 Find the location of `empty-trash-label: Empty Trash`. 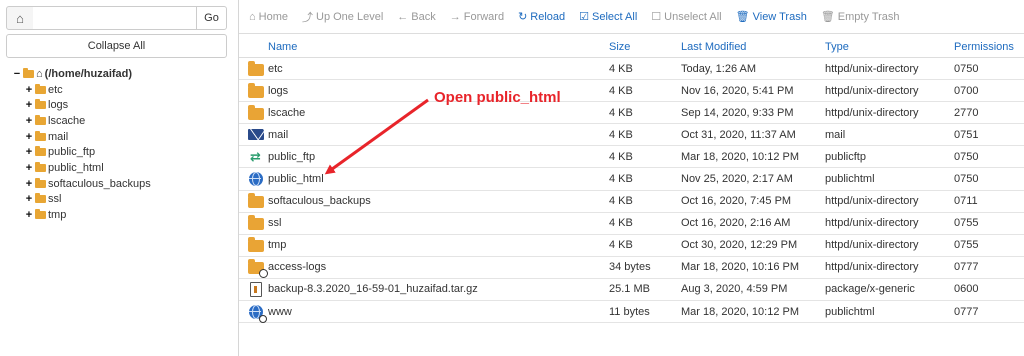

empty-trash-label: Empty Trash is located at coordinates (868, 16).